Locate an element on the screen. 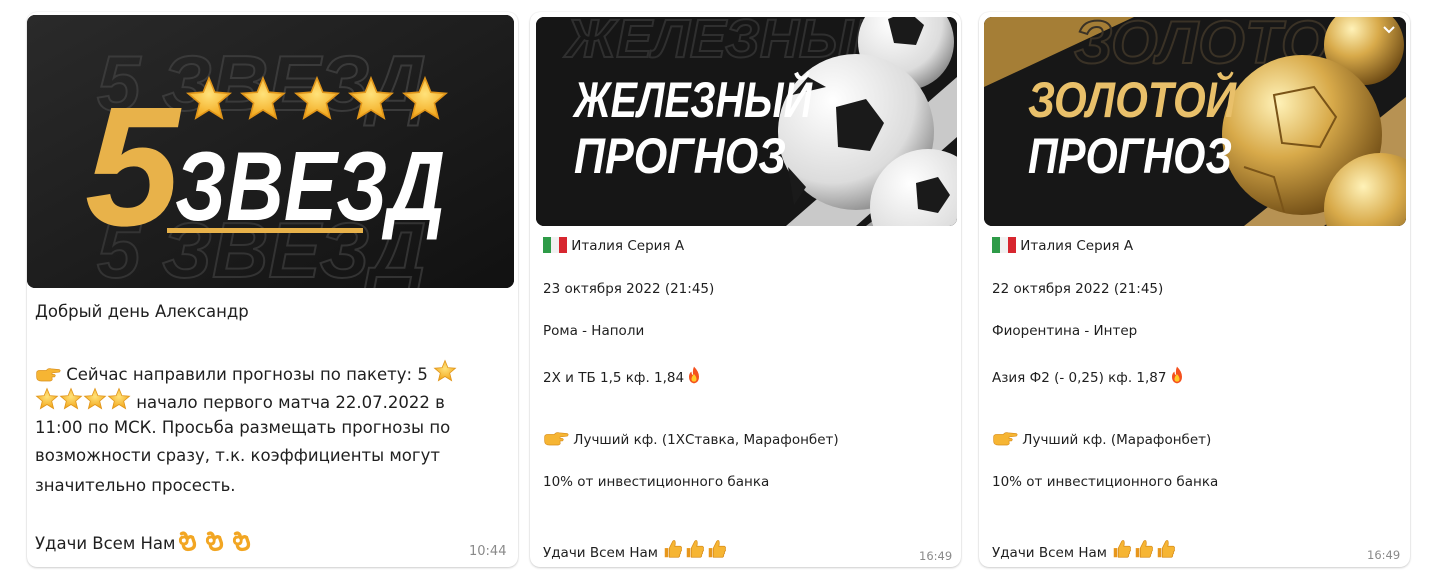  banner-art: ЖЕЛЕЗНЫЙ ЖЕЛЕЗНЫЙ ПРОГНОЗ is located at coordinates (746, 121).